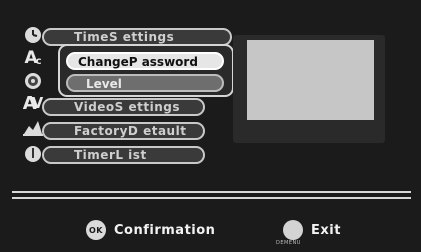  What do you see at coordinates (130, 131) in the screenshot?
I see `menu-item-label: FactoryD etault` at bounding box center [130, 131].